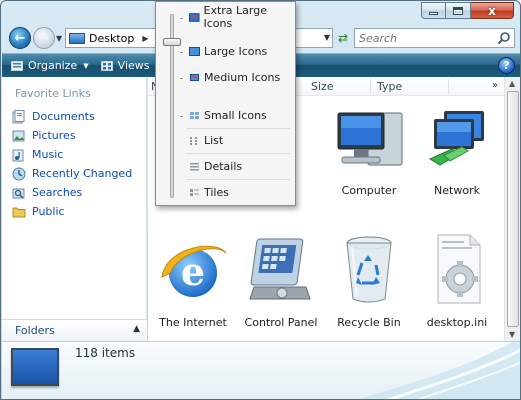  I want to click on menu-item-label: Details, so click(223, 166).